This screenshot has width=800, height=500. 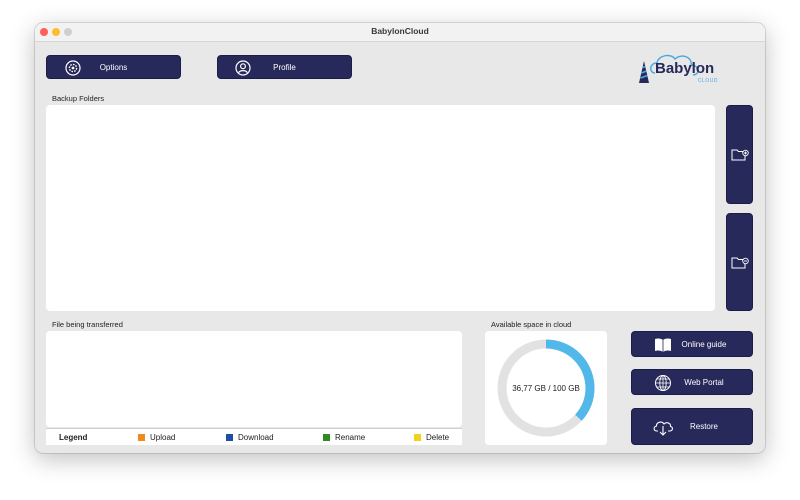 I want to click on babylon-logo: Babylon CLOUD, so click(x=685, y=67).